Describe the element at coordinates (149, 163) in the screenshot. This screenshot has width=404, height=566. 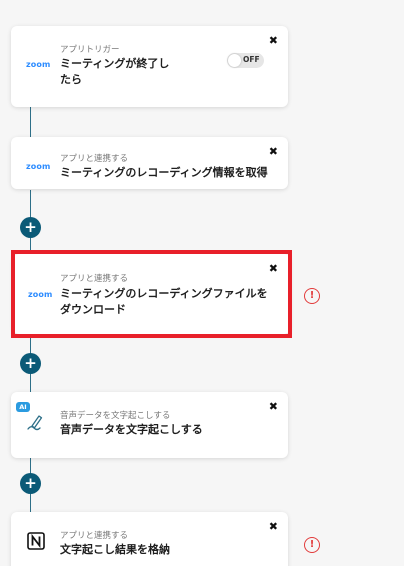
I see `step-card-get-recording-info: zoom アプリと連携する ミーティングのレコーディング情報を取得 ✖` at that location.